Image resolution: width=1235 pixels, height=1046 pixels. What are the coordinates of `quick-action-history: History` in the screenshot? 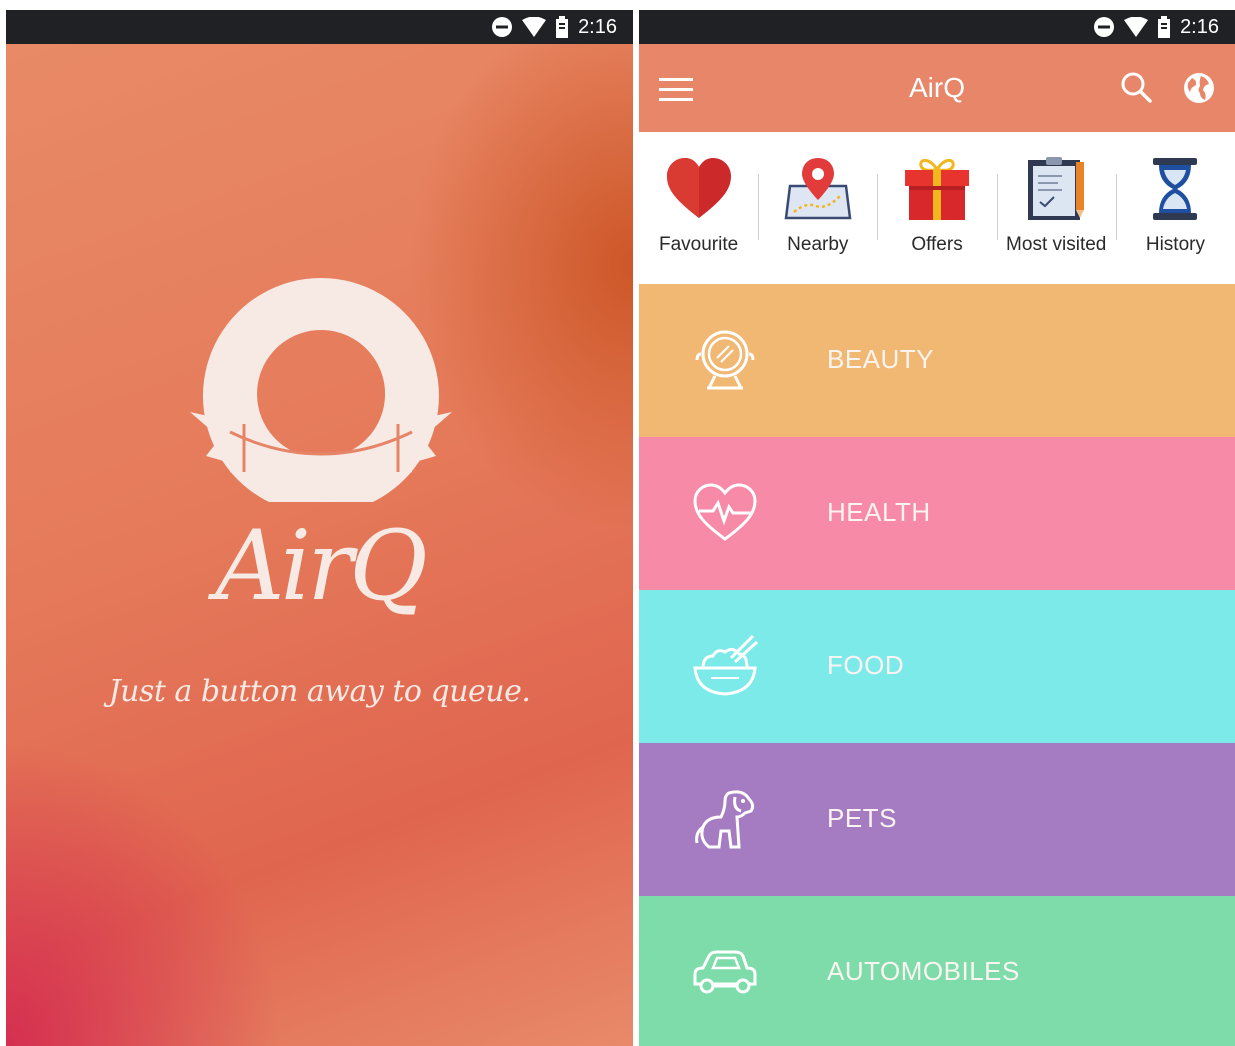 It's located at (1175, 208).